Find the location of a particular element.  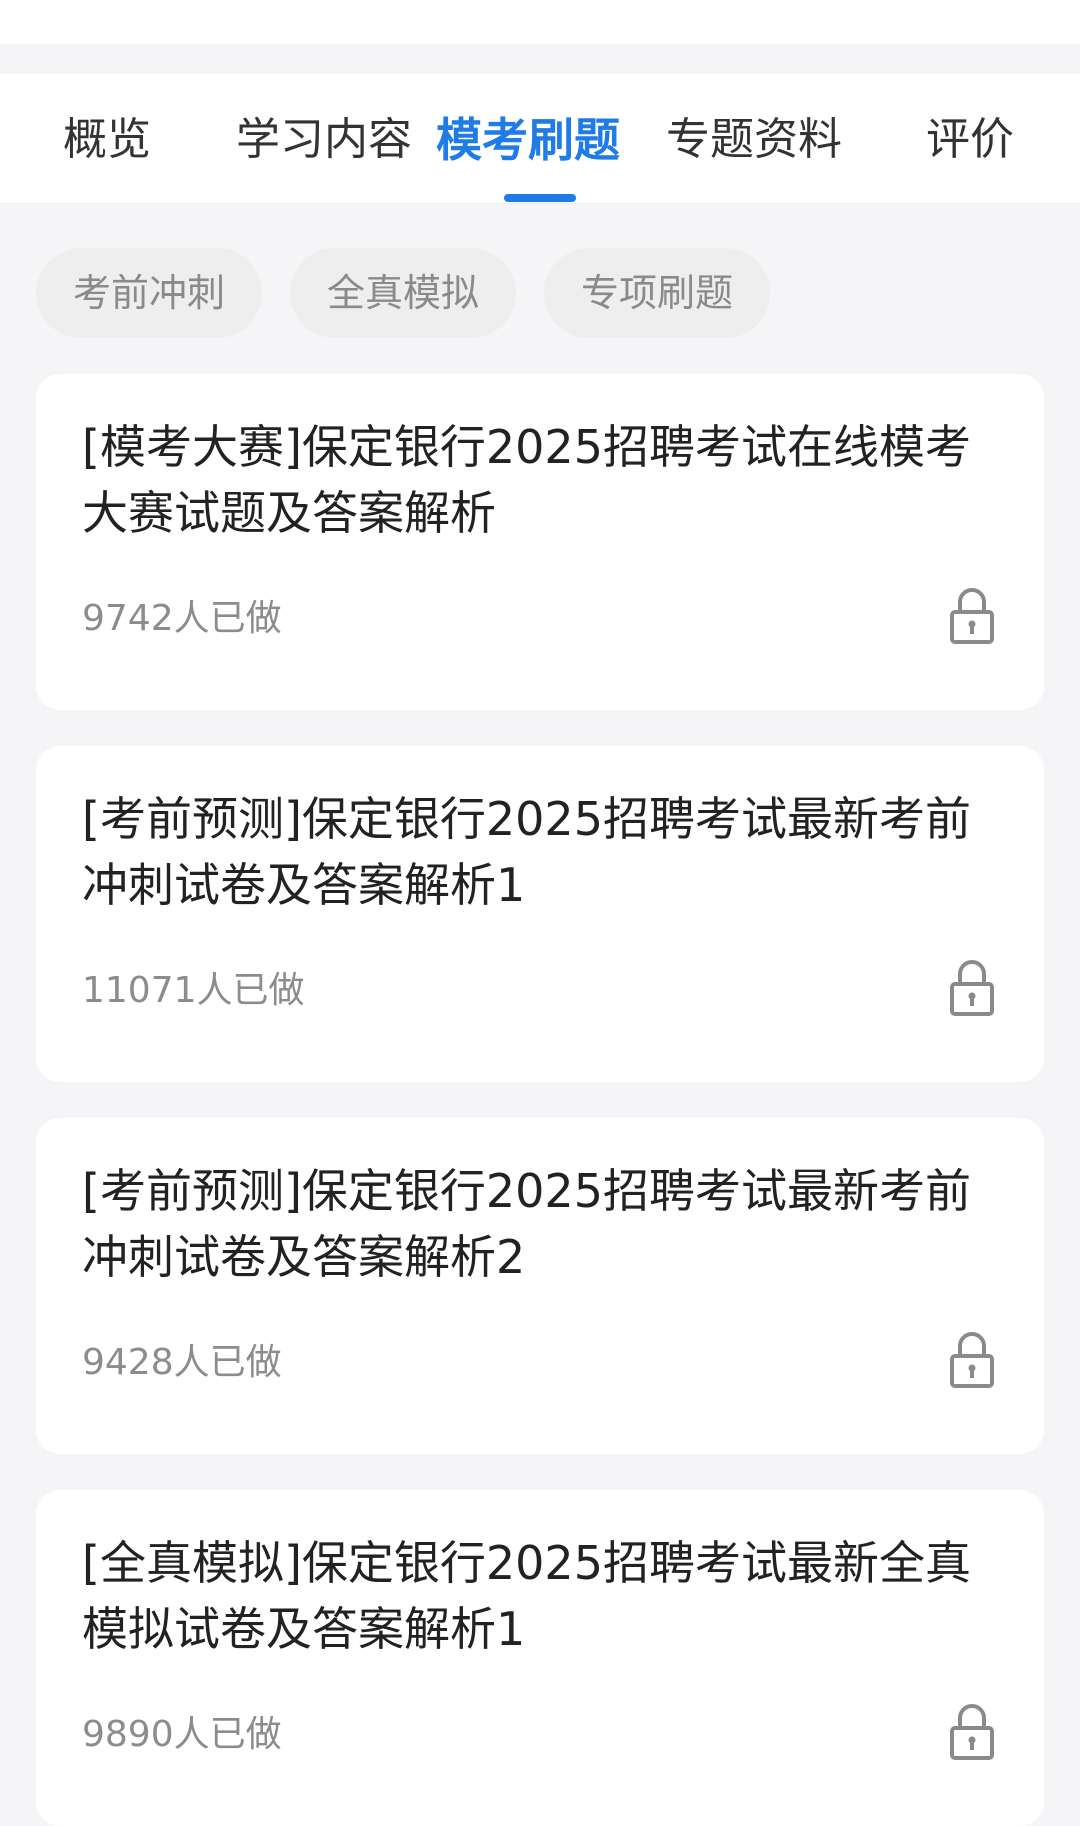

paper-attempt-count: 11071人已做 is located at coordinates (193, 990).